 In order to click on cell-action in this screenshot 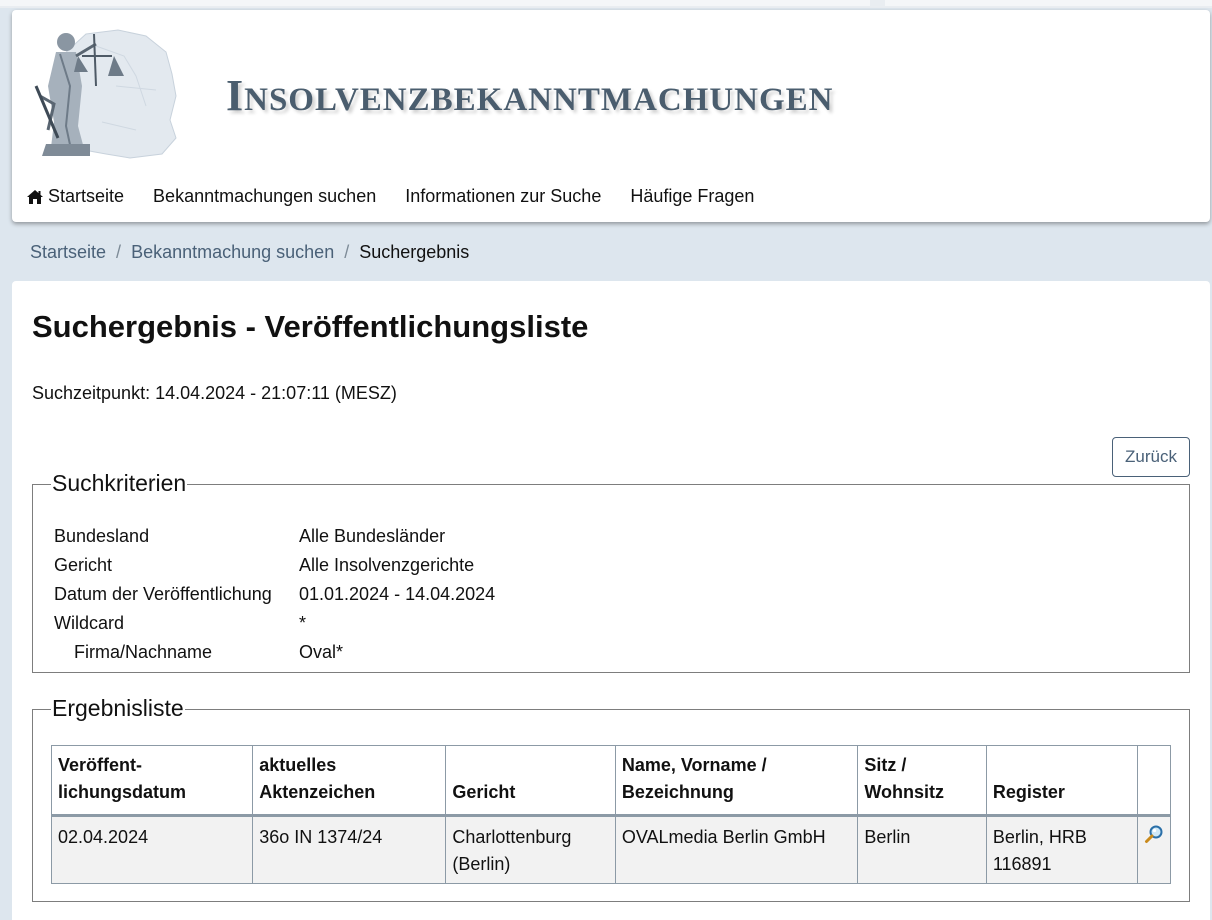, I will do `click(1154, 849)`.